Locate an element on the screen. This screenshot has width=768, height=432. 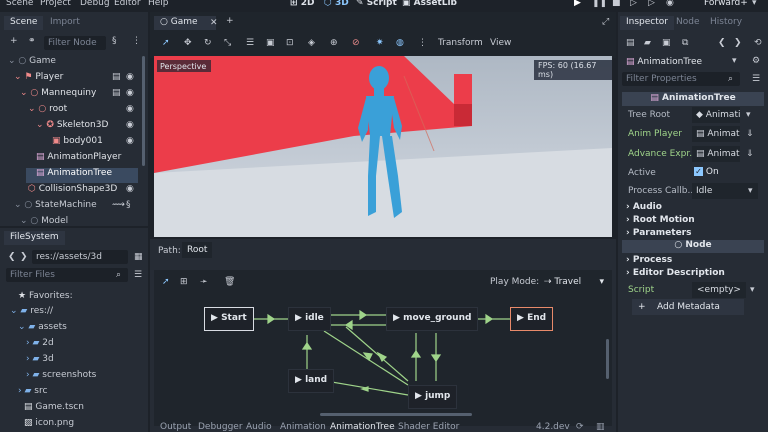
menu-project: Project is located at coordinates (55, 4).